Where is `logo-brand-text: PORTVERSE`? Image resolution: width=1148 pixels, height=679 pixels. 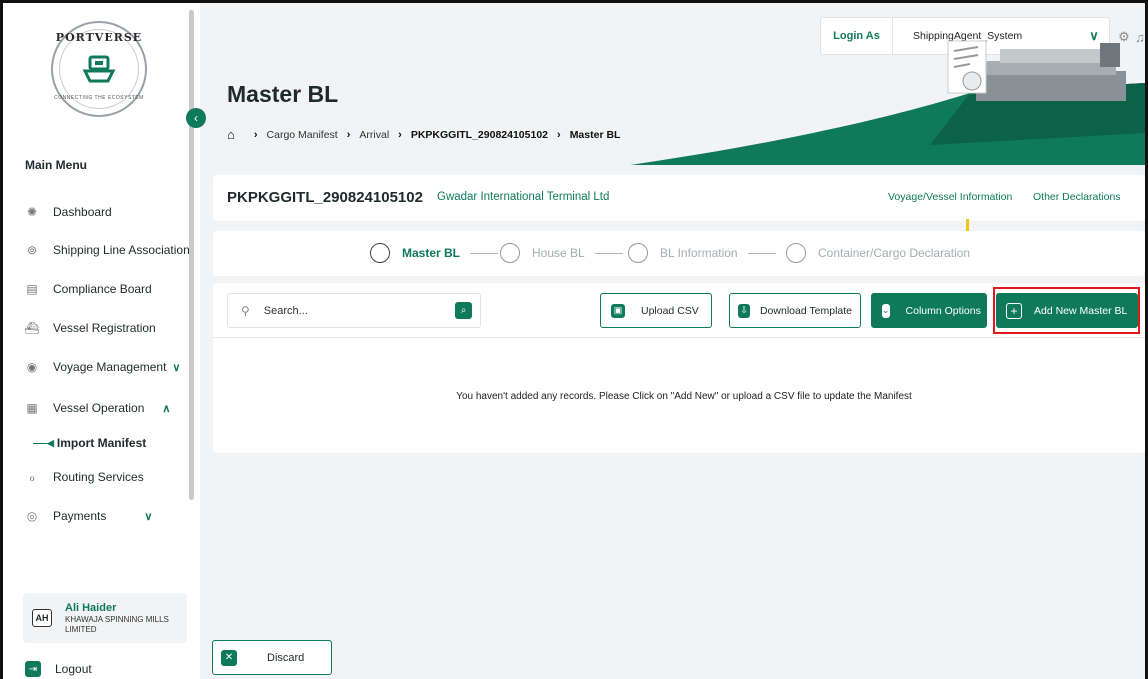 logo-brand-text: PORTVERSE is located at coordinates (99, 37).